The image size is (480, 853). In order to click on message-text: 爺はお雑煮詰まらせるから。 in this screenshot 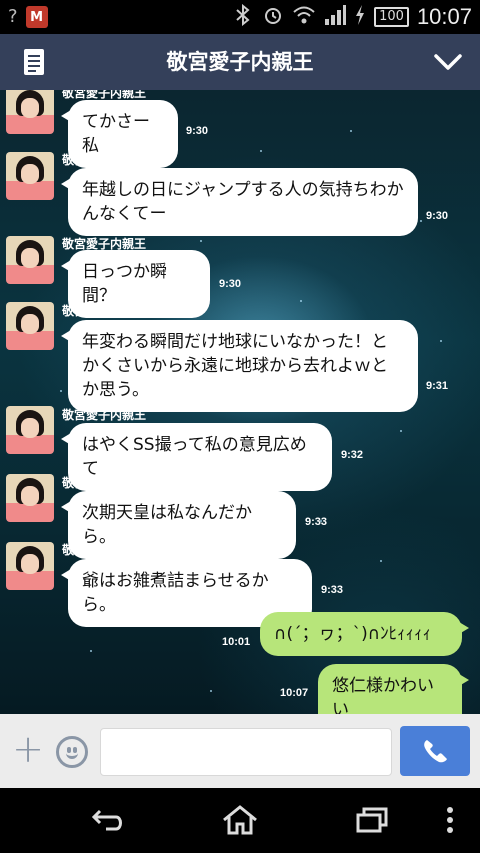, I will do `click(175, 593)`.